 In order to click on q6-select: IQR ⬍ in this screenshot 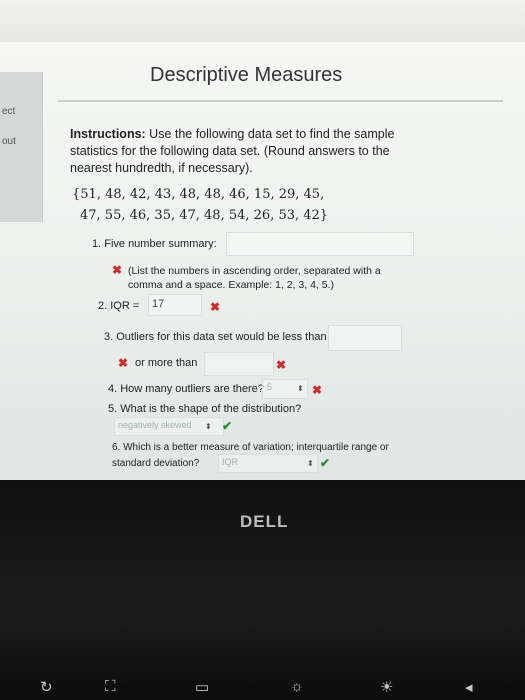, I will do `click(268, 463)`.